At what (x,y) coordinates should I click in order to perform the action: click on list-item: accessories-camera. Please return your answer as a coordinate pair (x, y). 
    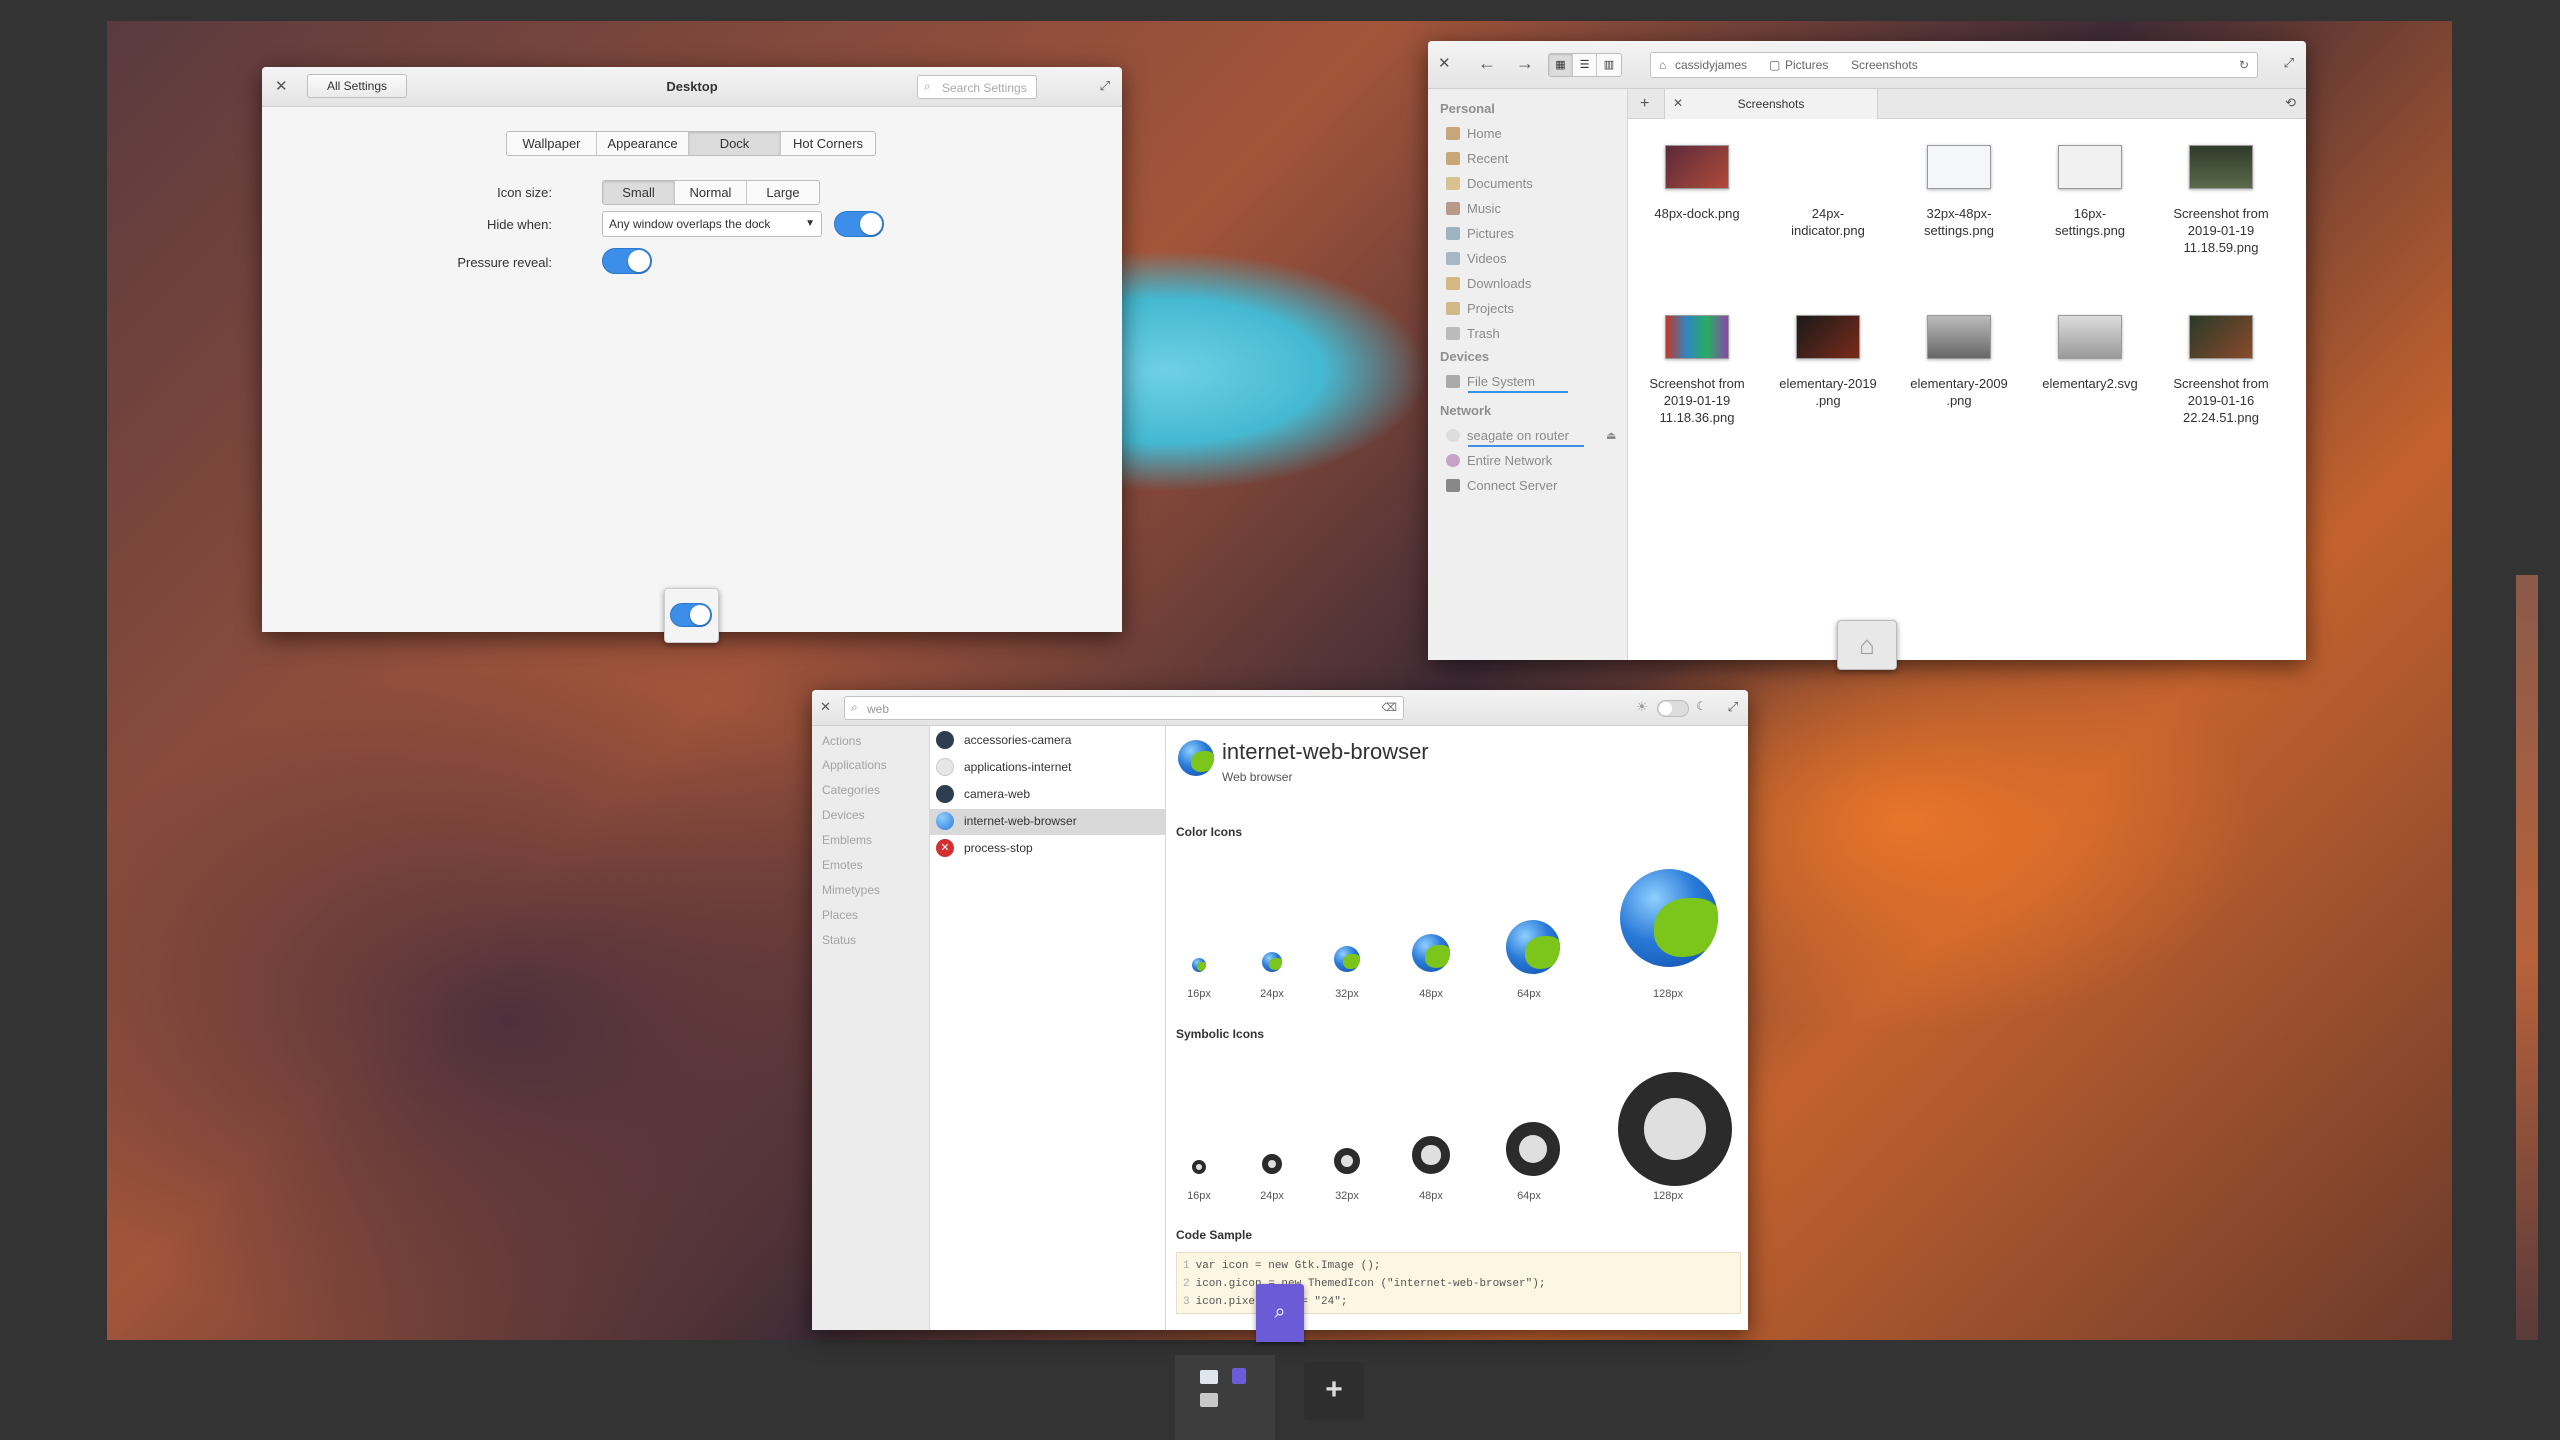
    Looking at the image, I should click on (1003, 740).